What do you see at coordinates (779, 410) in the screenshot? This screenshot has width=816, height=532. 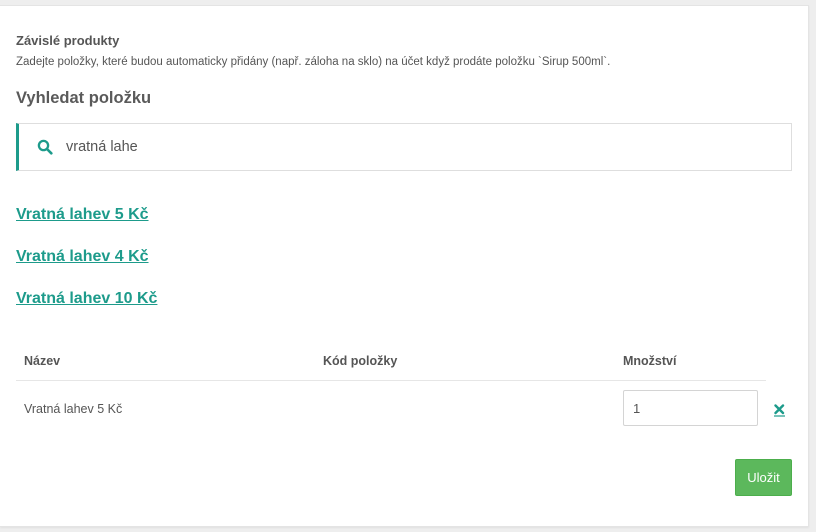 I see `close-icon` at bounding box center [779, 410].